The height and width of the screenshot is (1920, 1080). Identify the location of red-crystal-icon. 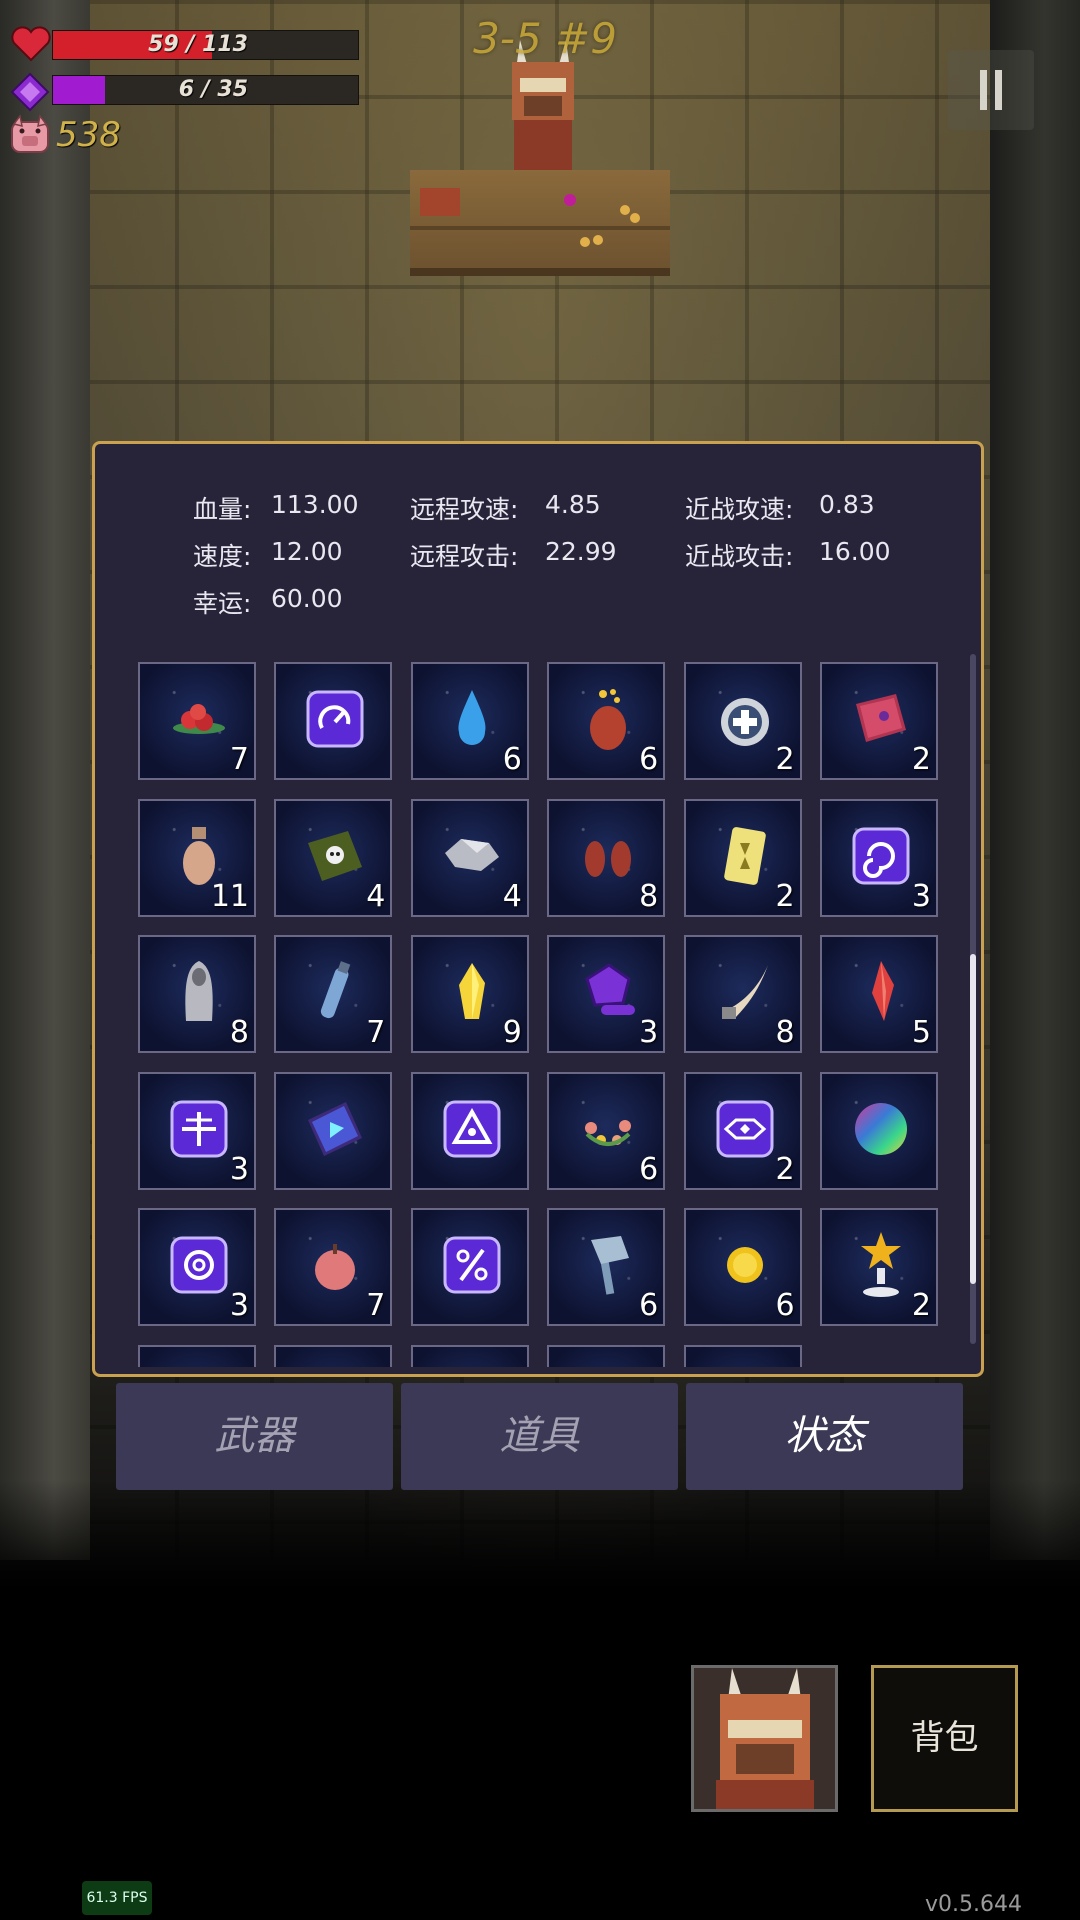
(881, 992).